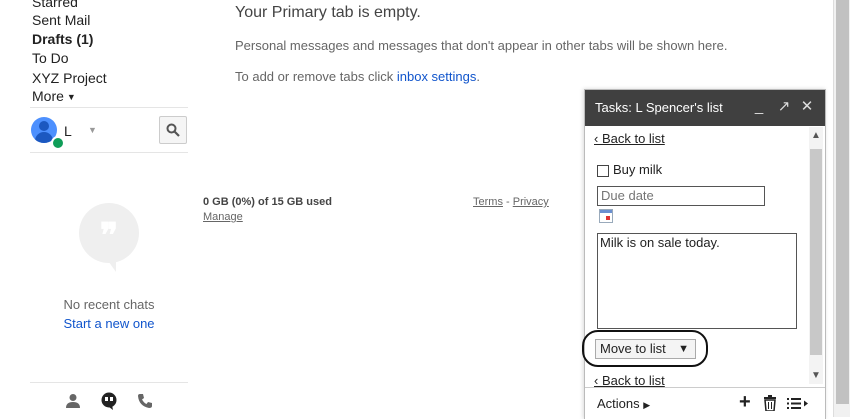 This screenshot has height=419, width=850. What do you see at coordinates (816, 375) in the screenshot?
I see `scroll-down-icon: ▼` at bounding box center [816, 375].